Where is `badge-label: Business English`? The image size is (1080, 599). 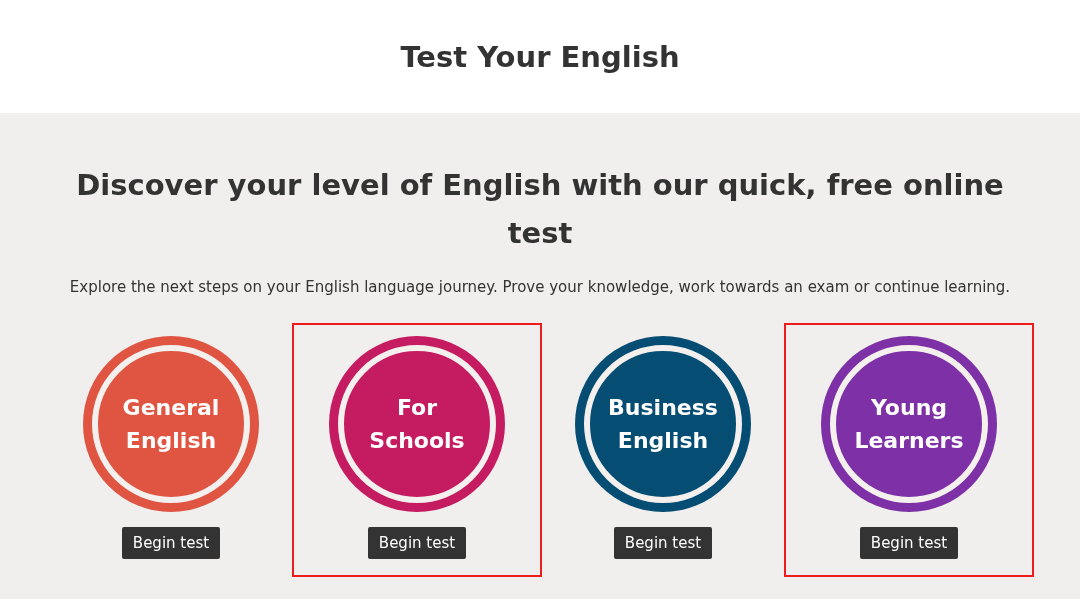
badge-label: Business English is located at coordinates (663, 424).